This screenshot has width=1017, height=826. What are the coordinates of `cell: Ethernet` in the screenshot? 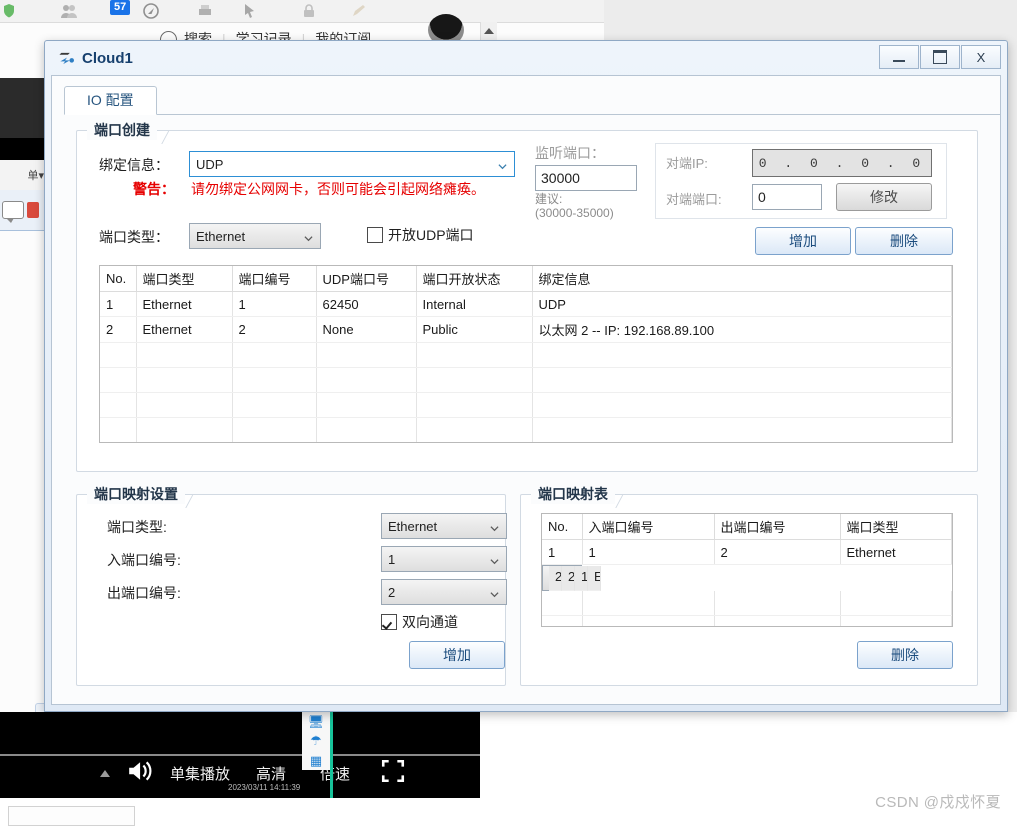 It's located at (184, 304).